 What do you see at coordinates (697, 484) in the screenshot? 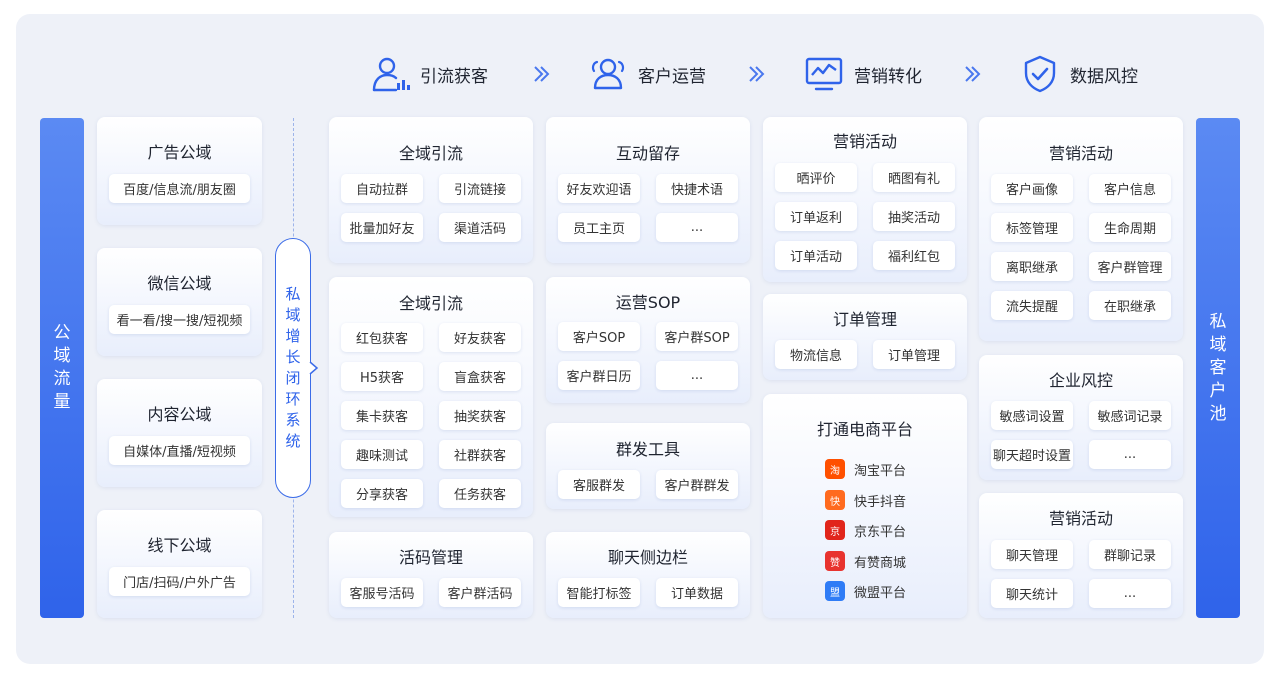
I see `feature-tag: 客户群群发` at bounding box center [697, 484].